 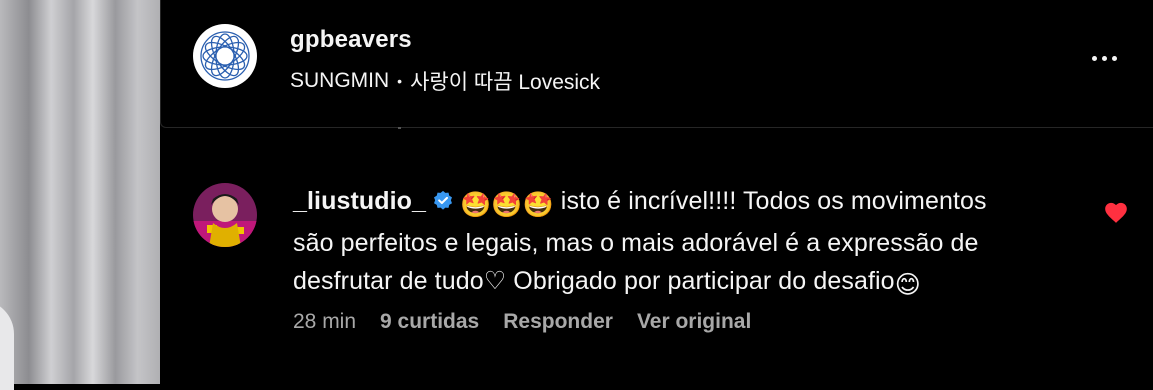 What do you see at coordinates (694, 322) in the screenshot?
I see `see-original-button: Ver original` at bounding box center [694, 322].